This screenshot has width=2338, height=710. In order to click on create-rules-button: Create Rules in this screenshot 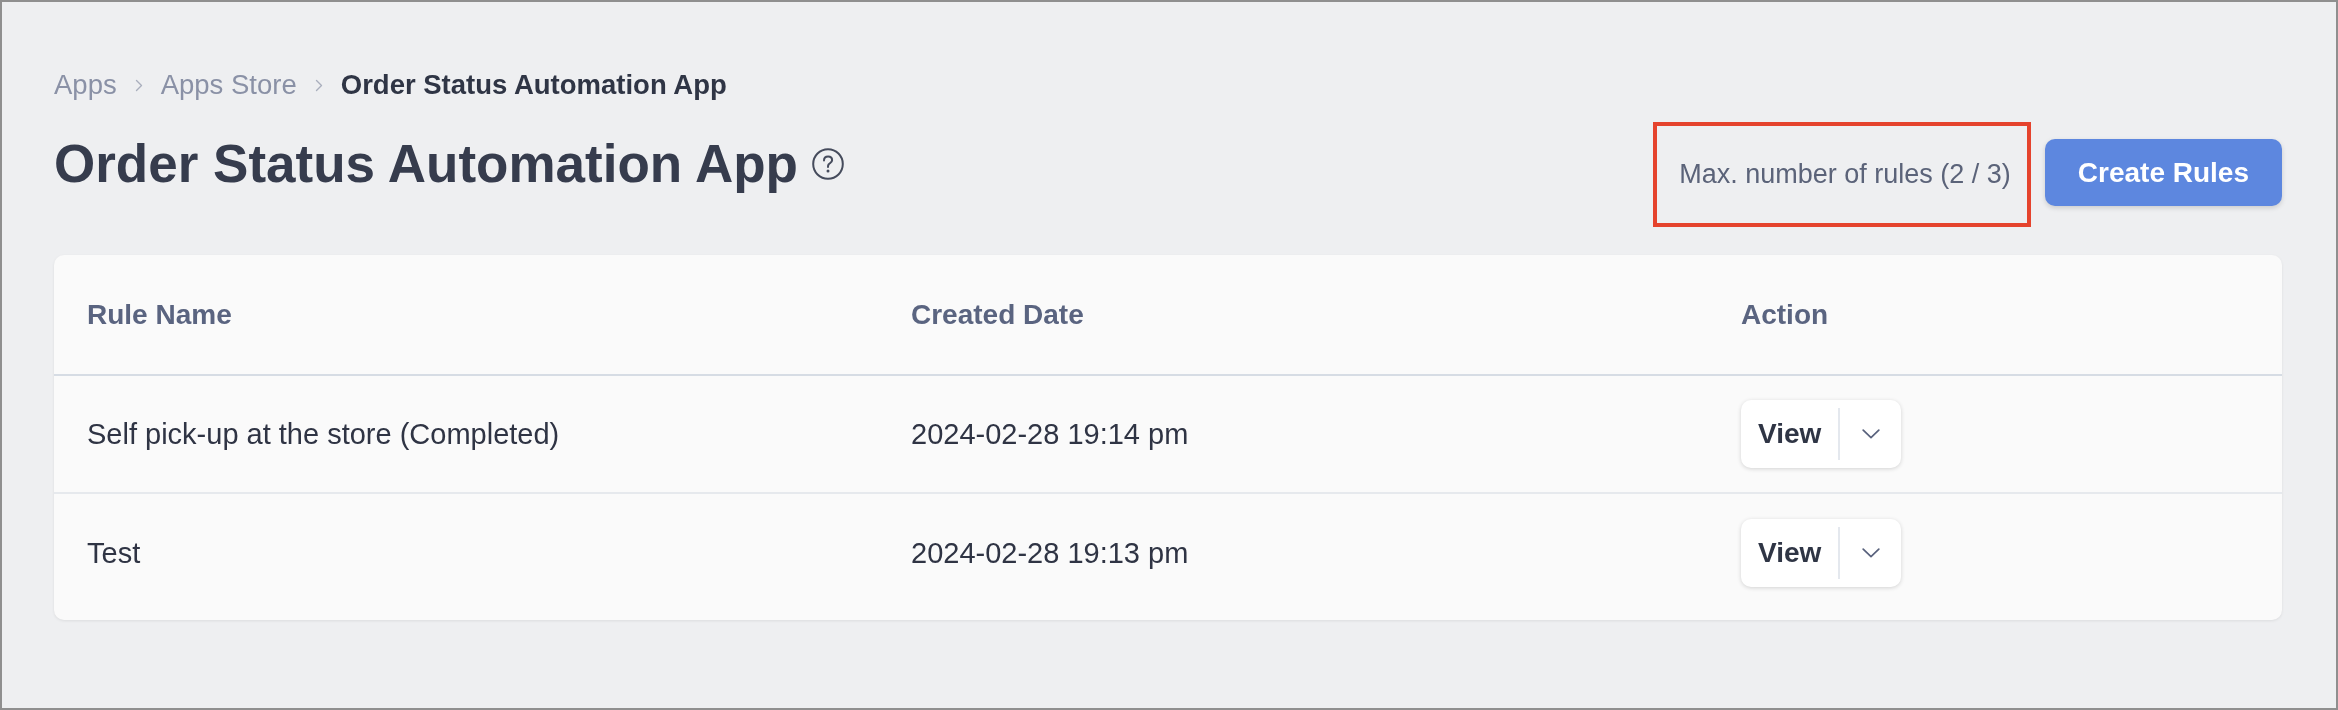, I will do `click(2163, 172)`.